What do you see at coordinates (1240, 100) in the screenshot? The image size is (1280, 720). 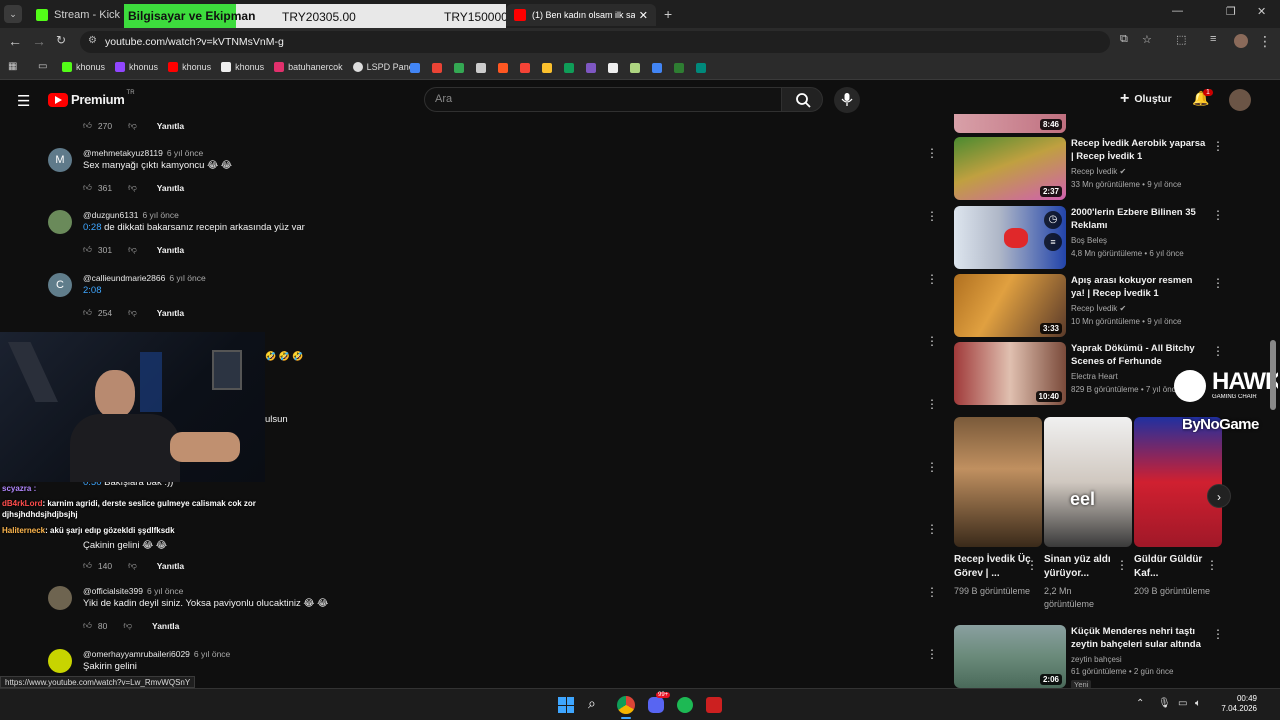 I see `account-avatar` at bounding box center [1240, 100].